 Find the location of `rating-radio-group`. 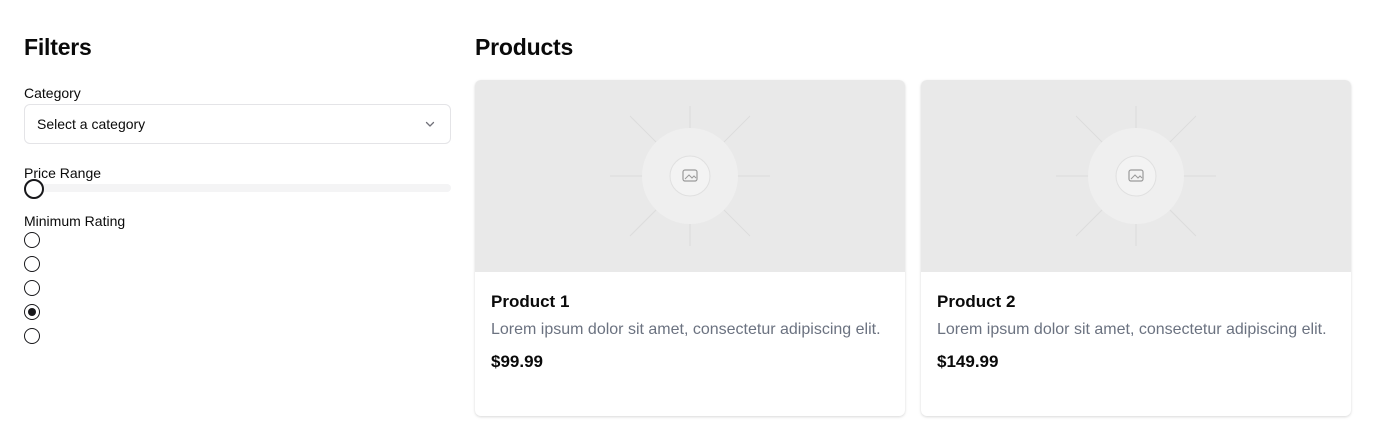

rating-radio-group is located at coordinates (32, 292).